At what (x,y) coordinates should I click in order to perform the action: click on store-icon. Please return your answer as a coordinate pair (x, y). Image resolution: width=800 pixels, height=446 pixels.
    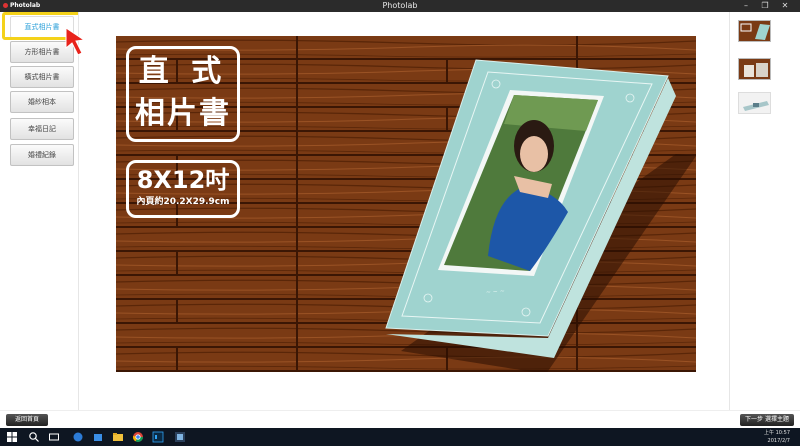
    Looking at the image, I should click on (98, 437).